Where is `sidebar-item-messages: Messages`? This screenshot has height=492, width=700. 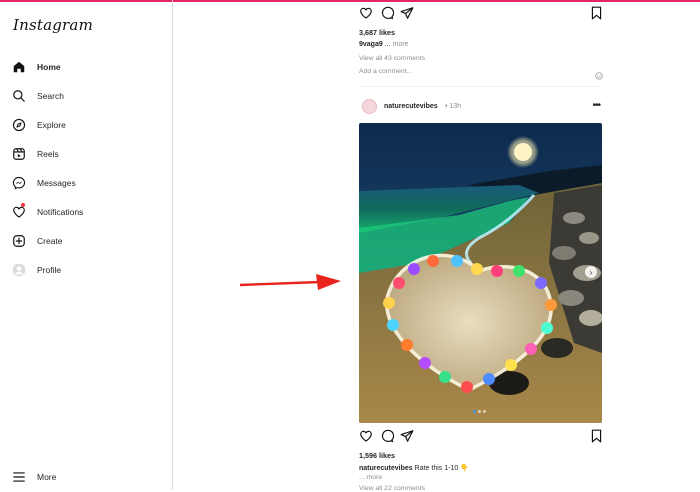 sidebar-item-messages: Messages is located at coordinates (43, 183).